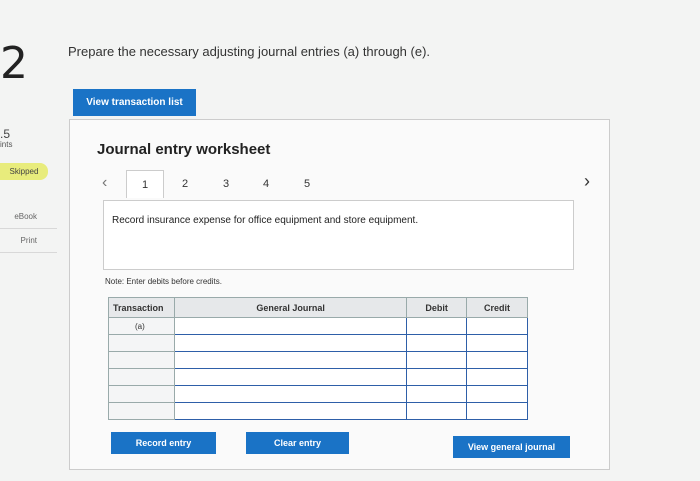 This screenshot has height=481, width=700. Describe the element at coordinates (104, 183) in the screenshot. I see `chevron-left-icon: ‹` at that location.